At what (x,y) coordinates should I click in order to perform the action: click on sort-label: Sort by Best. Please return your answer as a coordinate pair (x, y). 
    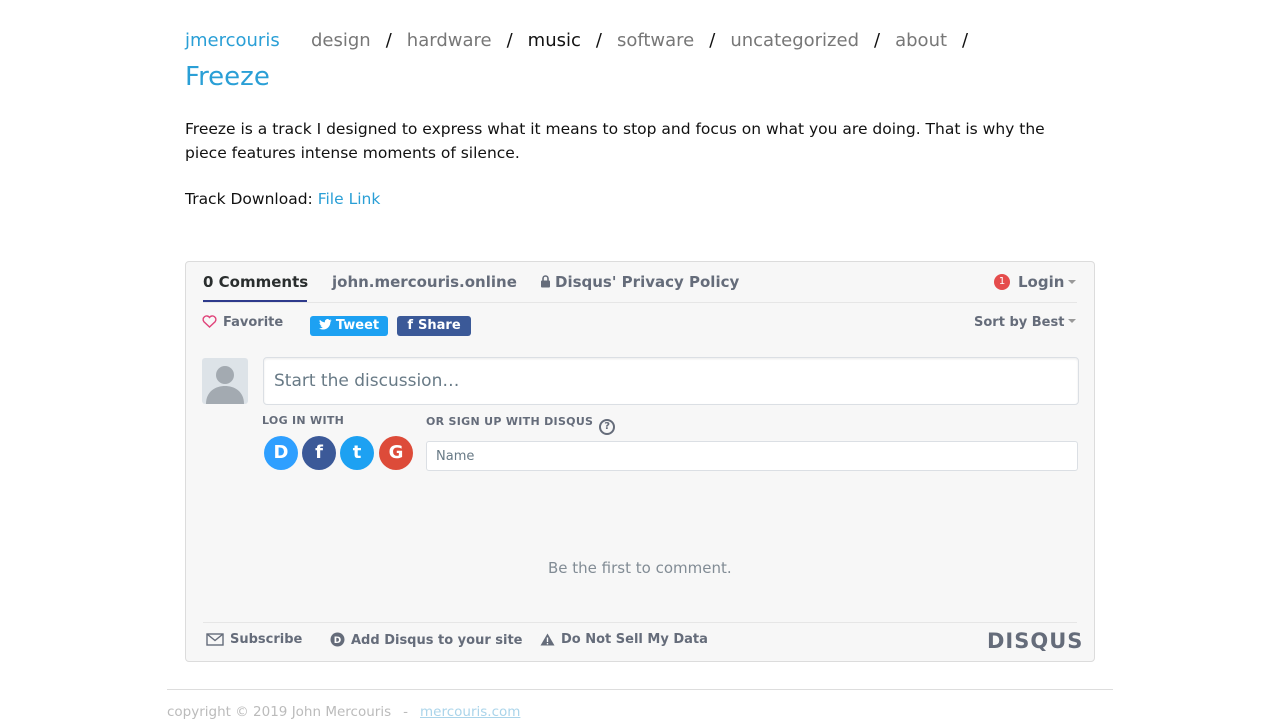
    Looking at the image, I should click on (1019, 322).